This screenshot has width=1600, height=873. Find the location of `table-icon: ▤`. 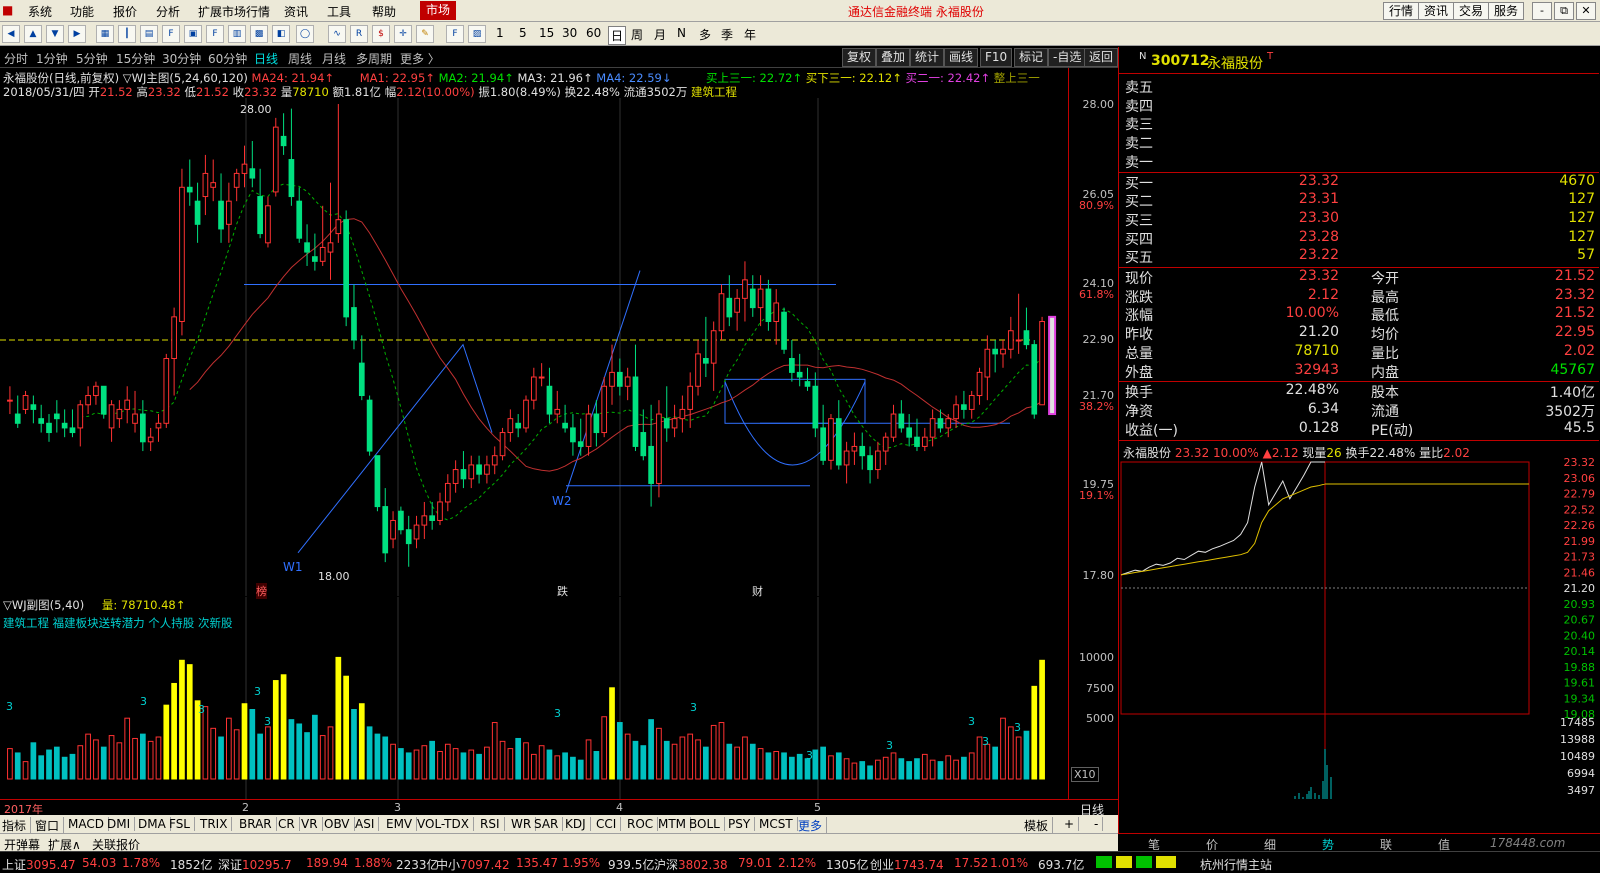

table-icon: ▤ is located at coordinates (149, 34).